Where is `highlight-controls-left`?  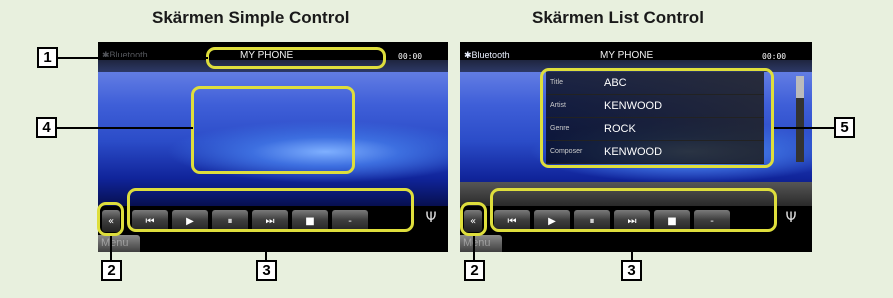
highlight-controls-left is located at coordinates (270, 210).